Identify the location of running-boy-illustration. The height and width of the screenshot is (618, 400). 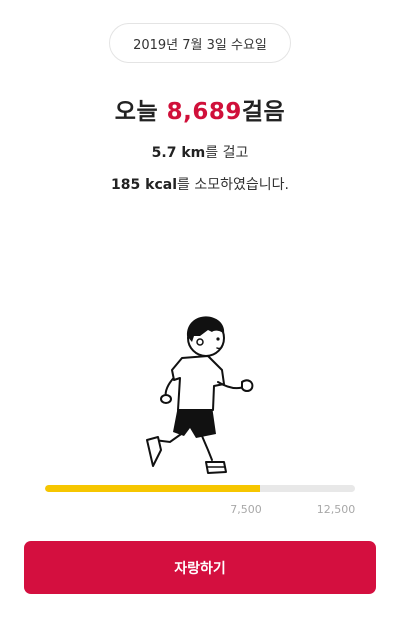
(200, 395).